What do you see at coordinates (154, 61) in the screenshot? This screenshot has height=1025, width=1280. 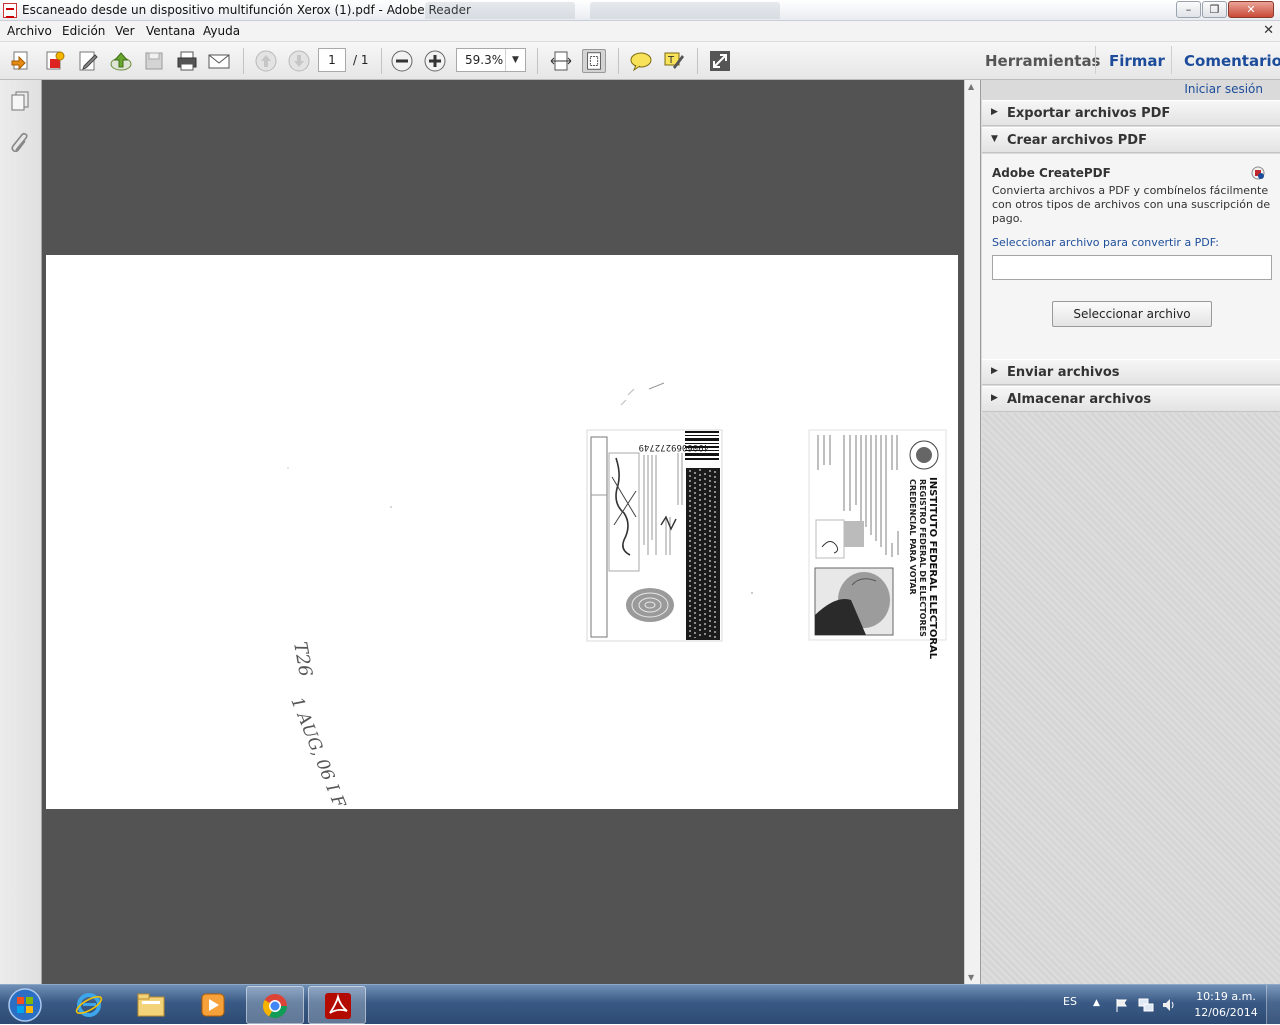 I see `save-icon` at bounding box center [154, 61].